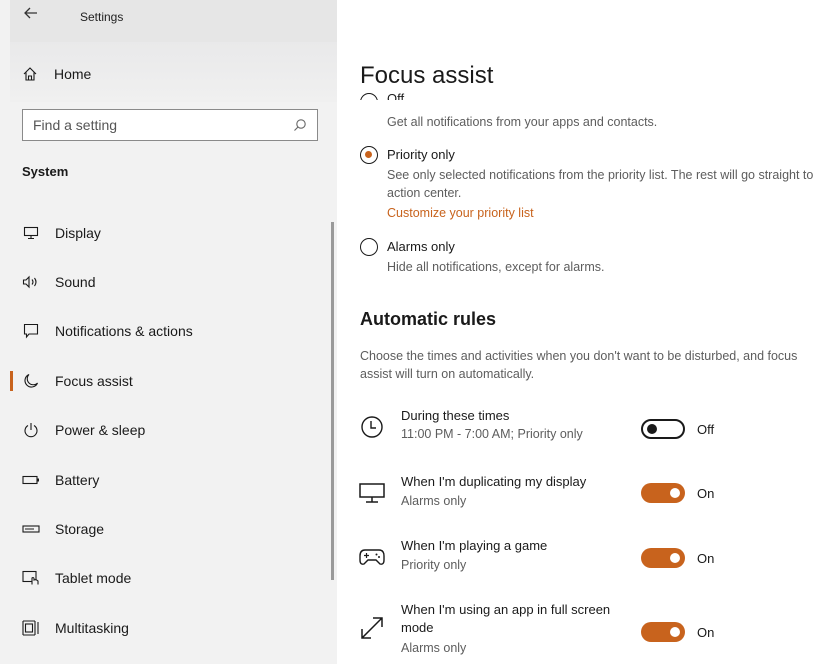 The image size is (824, 664). What do you see at coordinates (31, 529) in the screenshot?
I see `storage-icon` at bounding box center [31, 529].